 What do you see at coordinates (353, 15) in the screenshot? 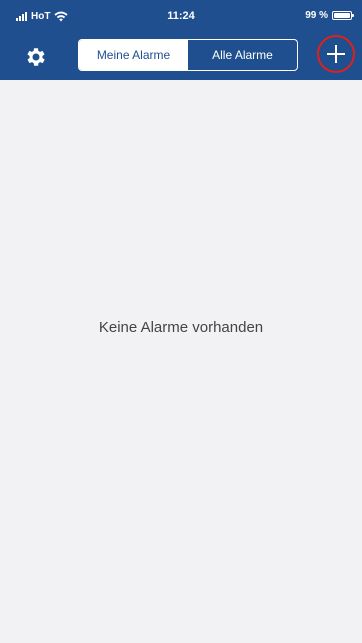
I see `battery-nub` at bounding box center [353, 15].